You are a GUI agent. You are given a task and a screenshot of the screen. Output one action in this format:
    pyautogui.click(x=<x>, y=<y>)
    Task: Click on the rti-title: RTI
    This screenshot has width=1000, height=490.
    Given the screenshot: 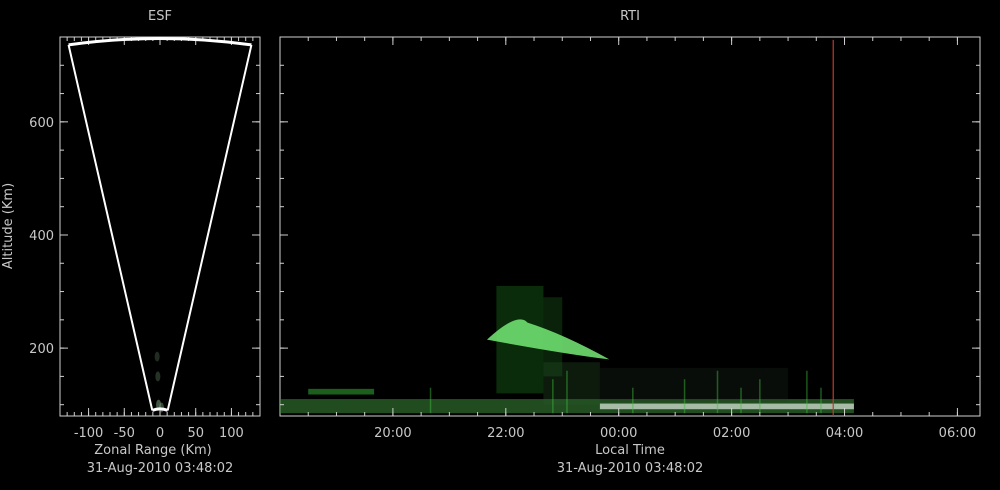 What is the action you would take?
    pyautogui.click(x=630, y=16)
    